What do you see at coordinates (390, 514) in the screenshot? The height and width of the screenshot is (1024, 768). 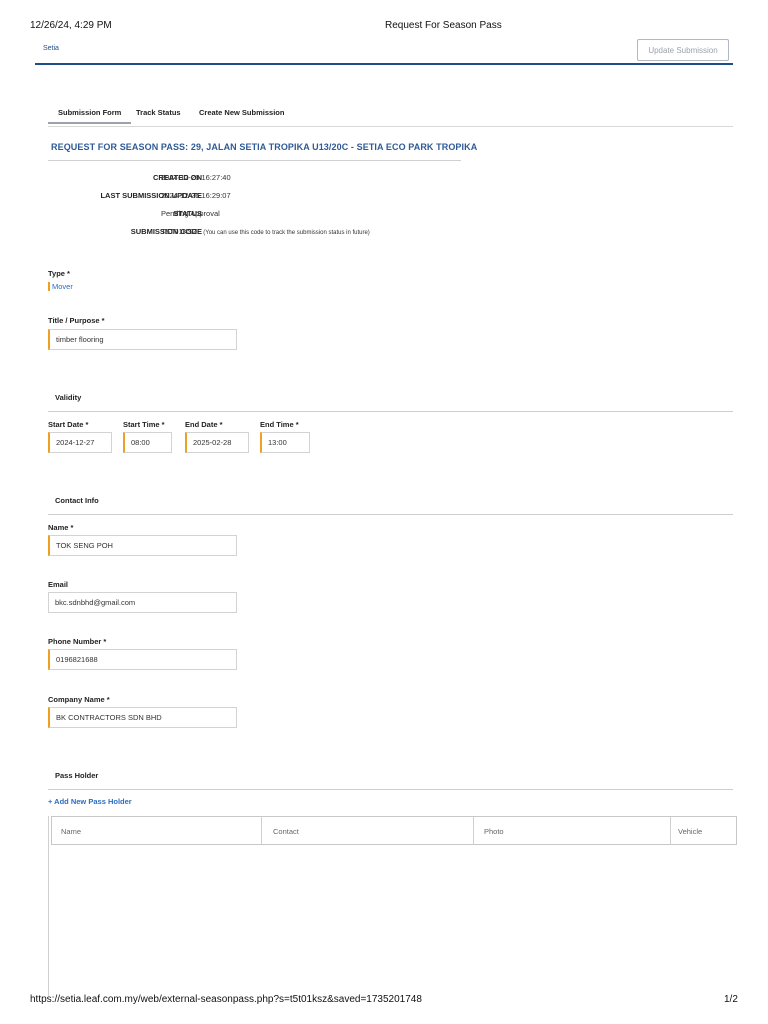 I see `contact-divider` at bounding box center [390, 514].